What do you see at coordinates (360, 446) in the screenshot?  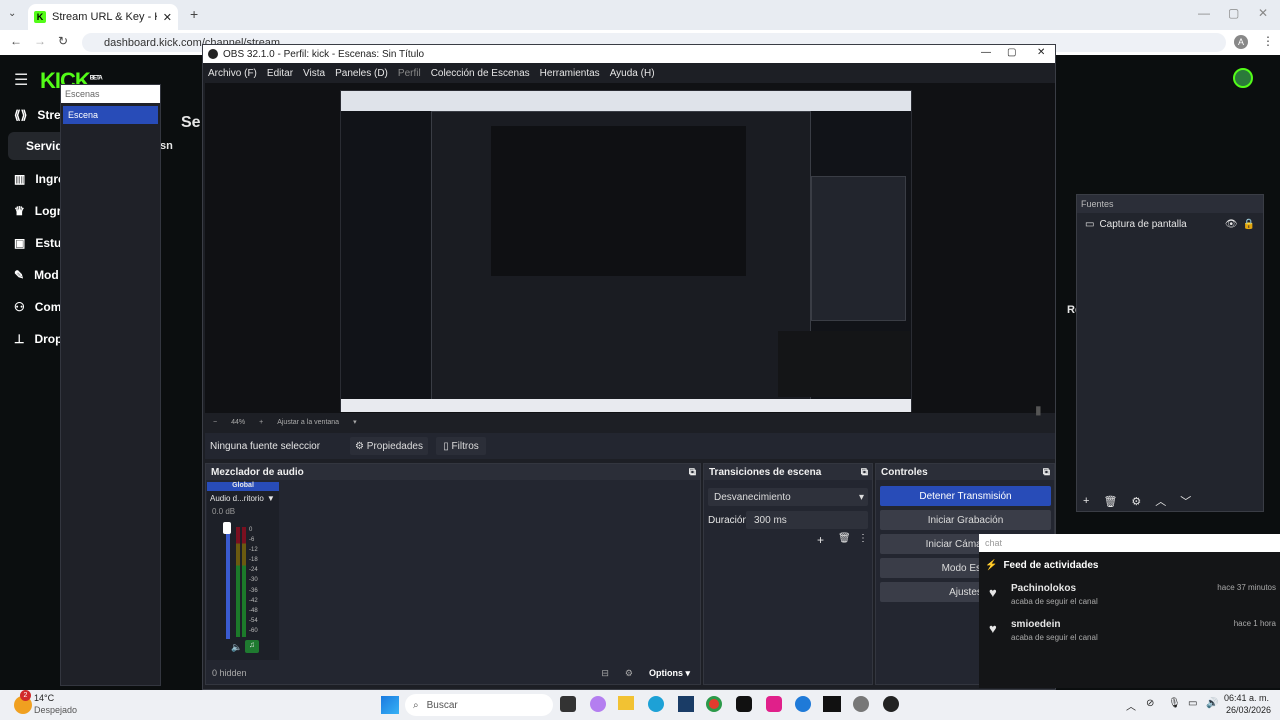 I see `gear-icon: ⚙` at bounding box center [360, 446].